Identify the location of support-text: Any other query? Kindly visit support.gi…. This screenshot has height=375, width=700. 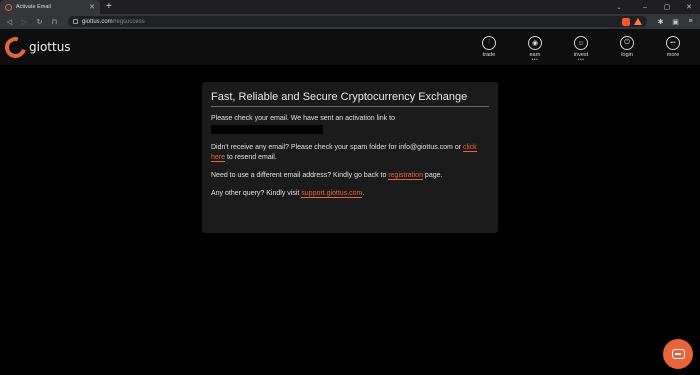
(350, 194).